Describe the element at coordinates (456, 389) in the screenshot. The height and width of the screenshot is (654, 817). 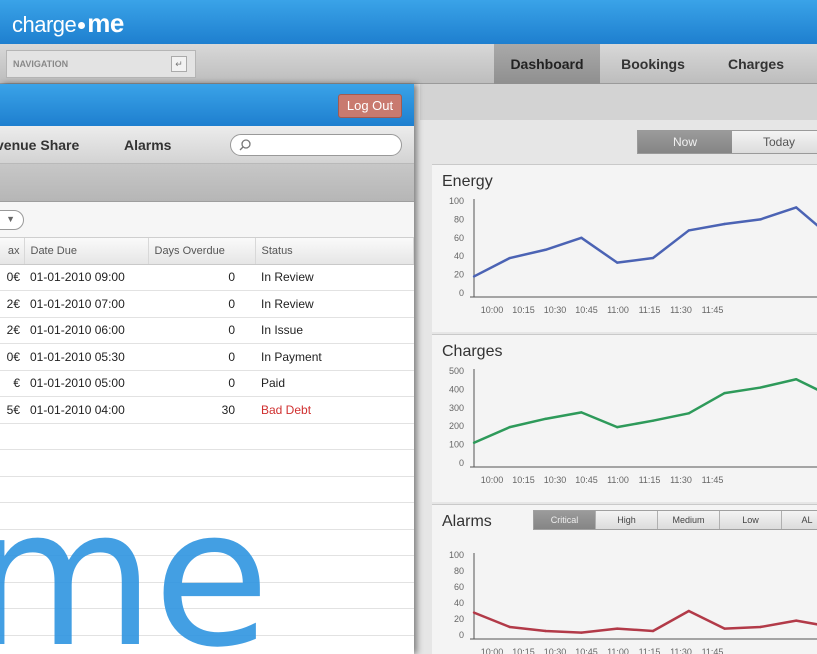
I see `y-tick-label: 400` at that location.